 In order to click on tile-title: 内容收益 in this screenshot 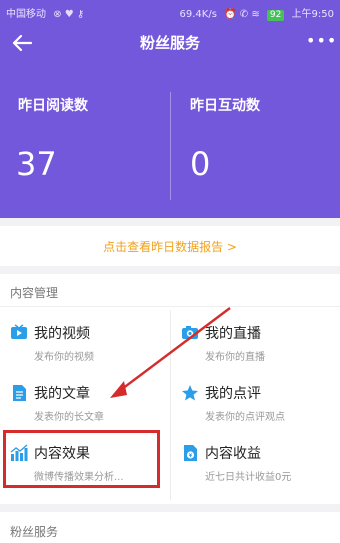, I will do `click(233, 454)`.